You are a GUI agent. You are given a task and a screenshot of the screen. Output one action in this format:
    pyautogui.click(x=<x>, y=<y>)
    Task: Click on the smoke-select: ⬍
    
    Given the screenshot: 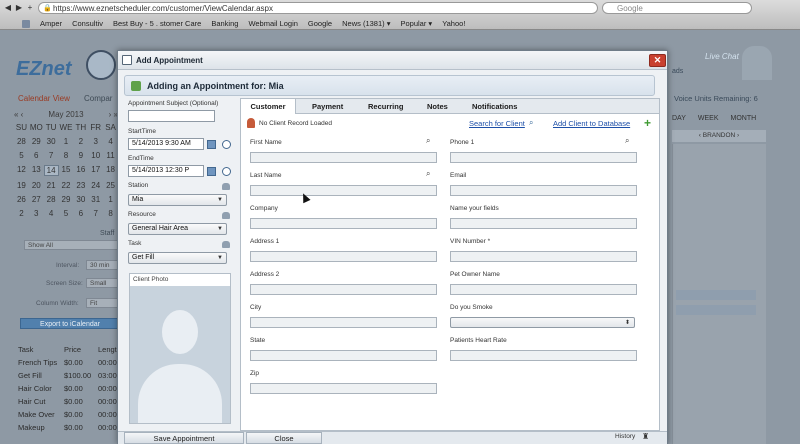 What is the action you would take?
    pyautogui.click(x=542, y=322)
    